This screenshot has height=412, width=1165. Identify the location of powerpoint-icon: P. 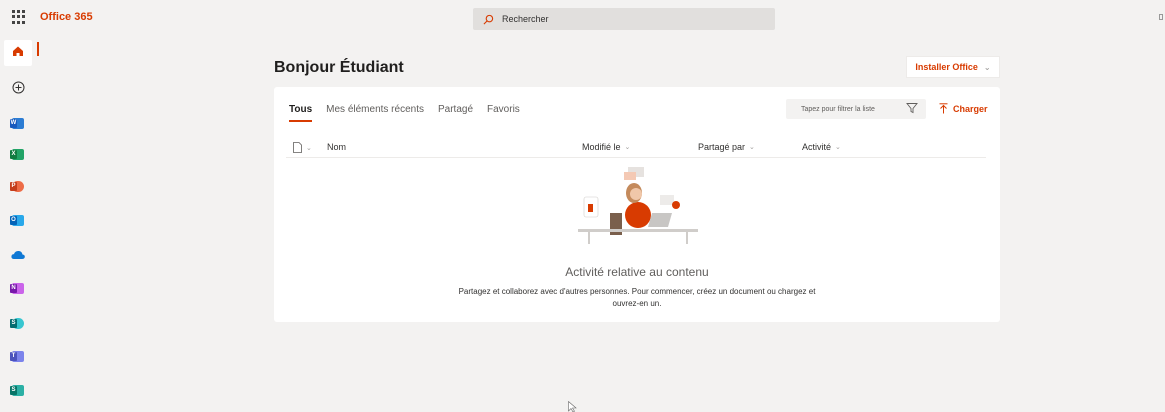
(18, 186).